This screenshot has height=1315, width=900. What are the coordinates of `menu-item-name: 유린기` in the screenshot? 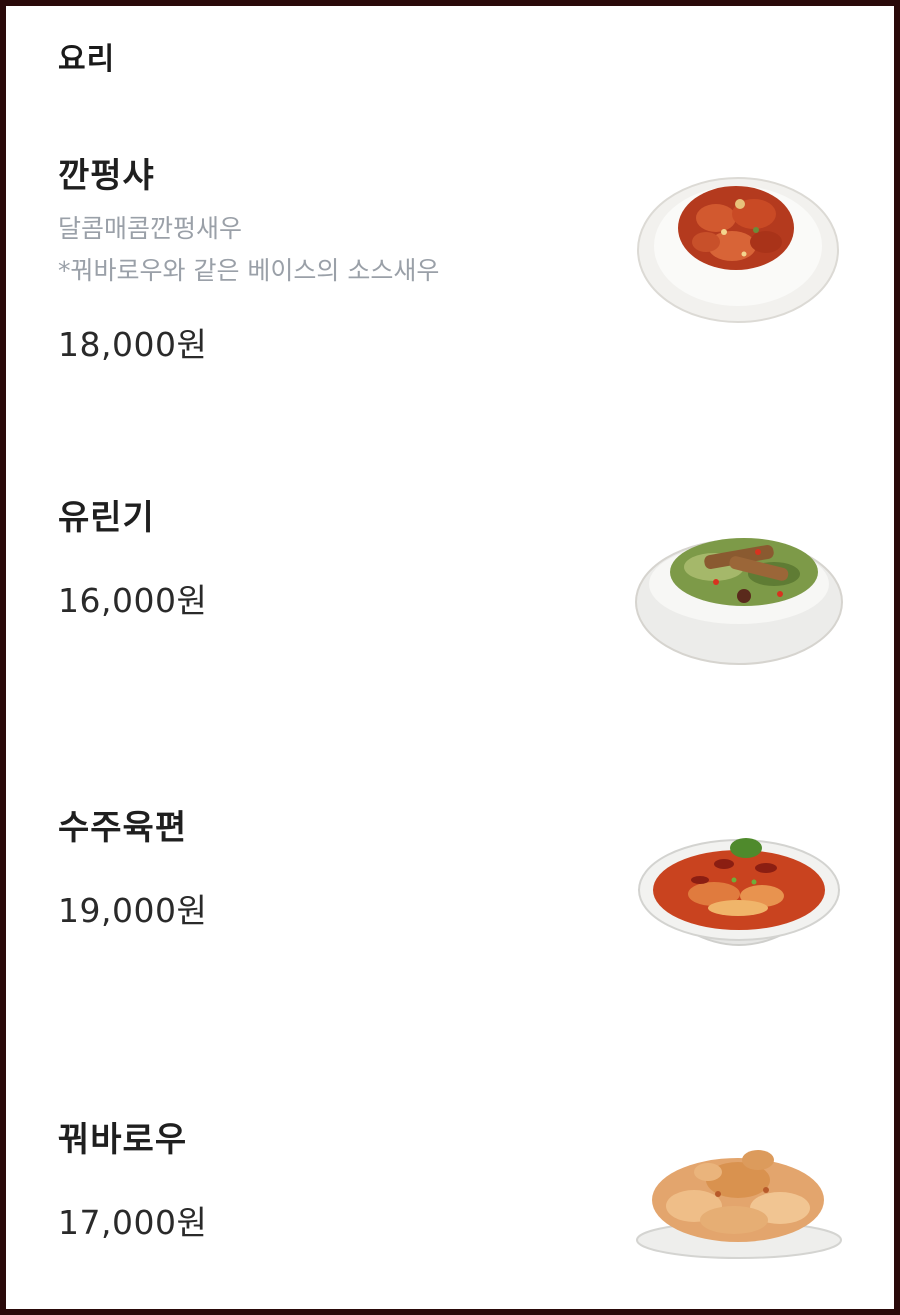 It's located at (106, 518).